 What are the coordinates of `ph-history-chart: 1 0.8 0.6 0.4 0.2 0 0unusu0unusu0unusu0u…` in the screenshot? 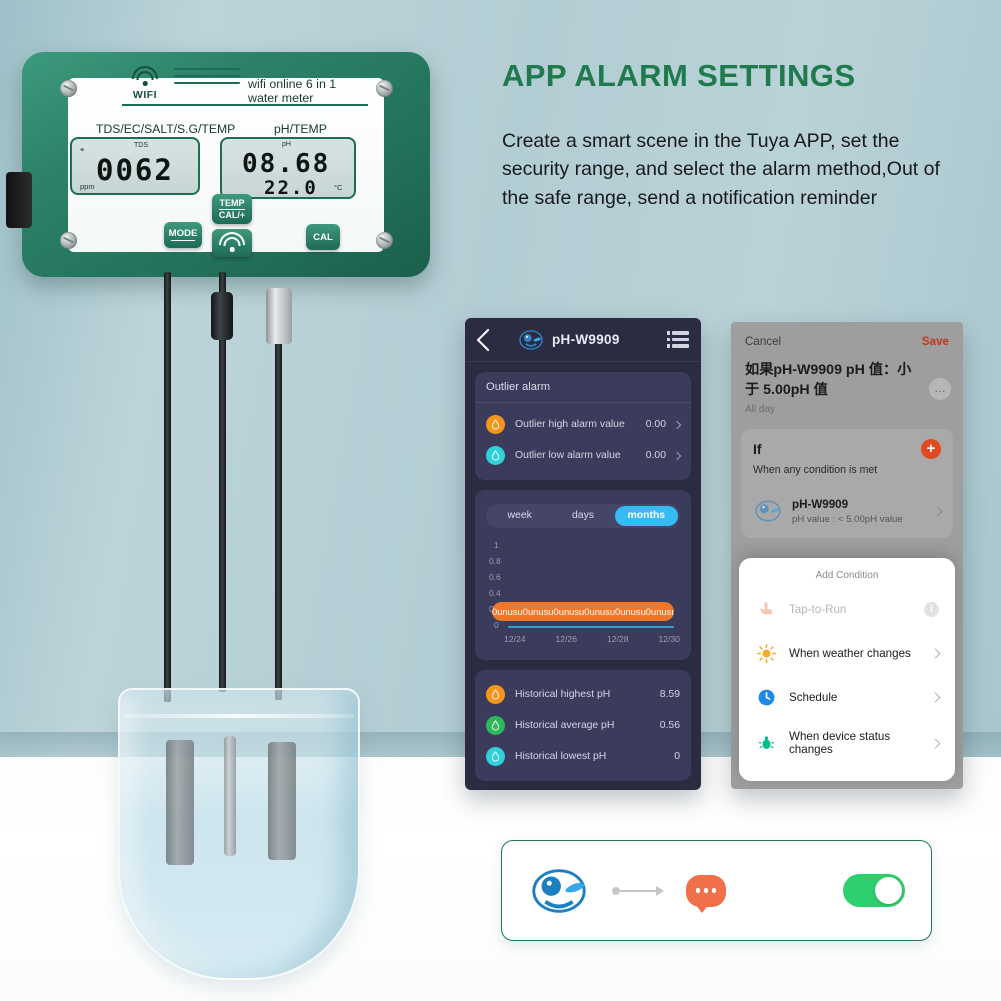 It's located at (583, 594).